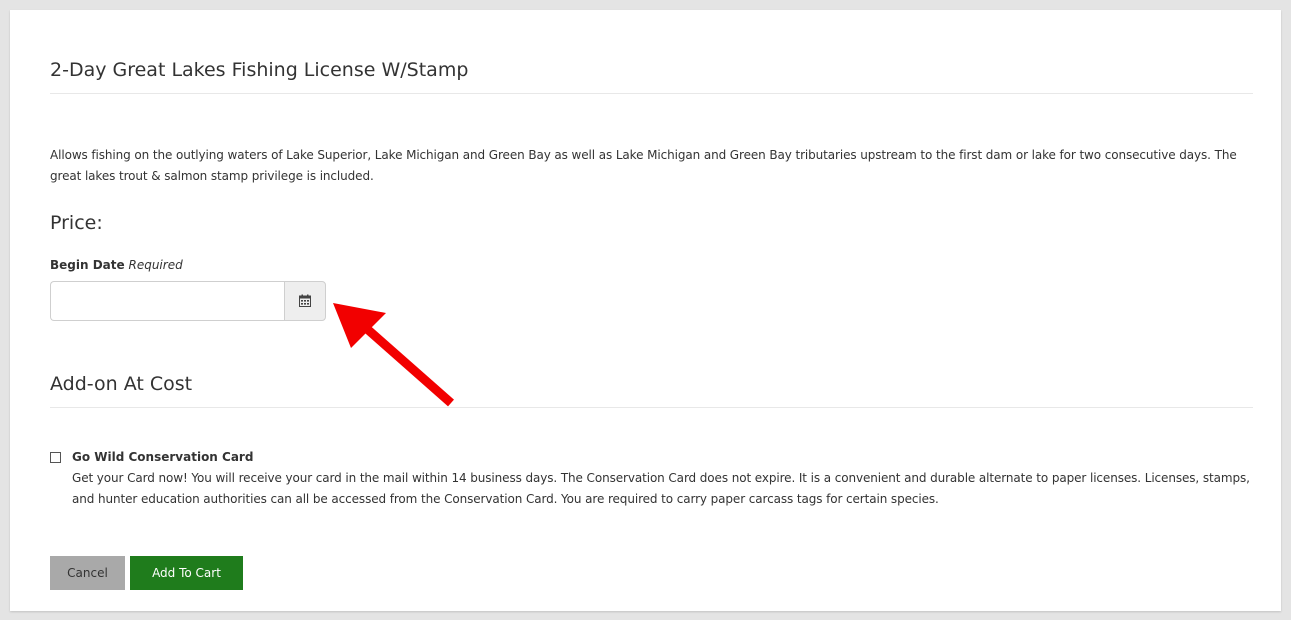  I want to click on required-indicator: Required, so click(155, 265).